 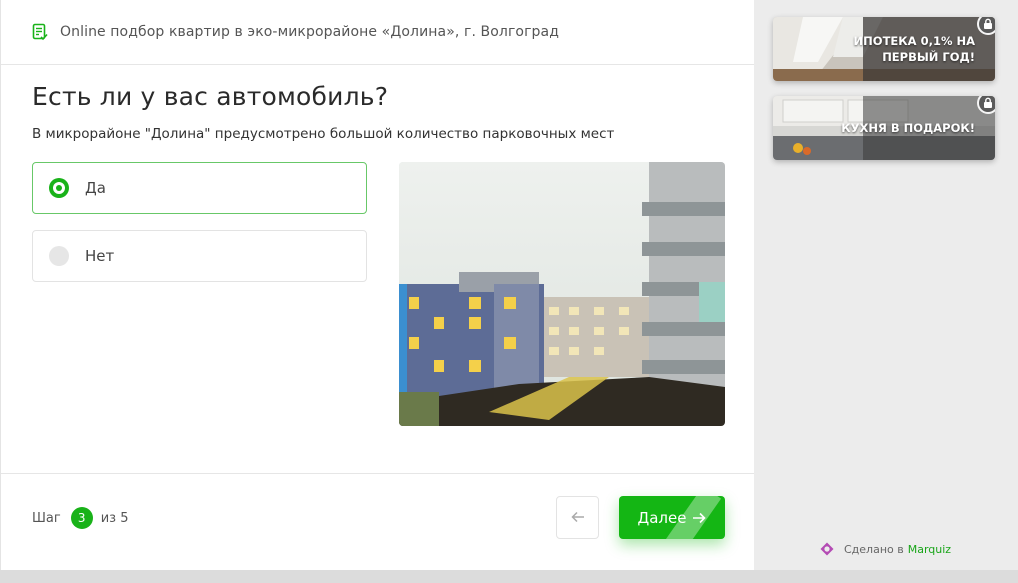 I want to click on step-prefix: Шаг, so click(x=46, y=518).